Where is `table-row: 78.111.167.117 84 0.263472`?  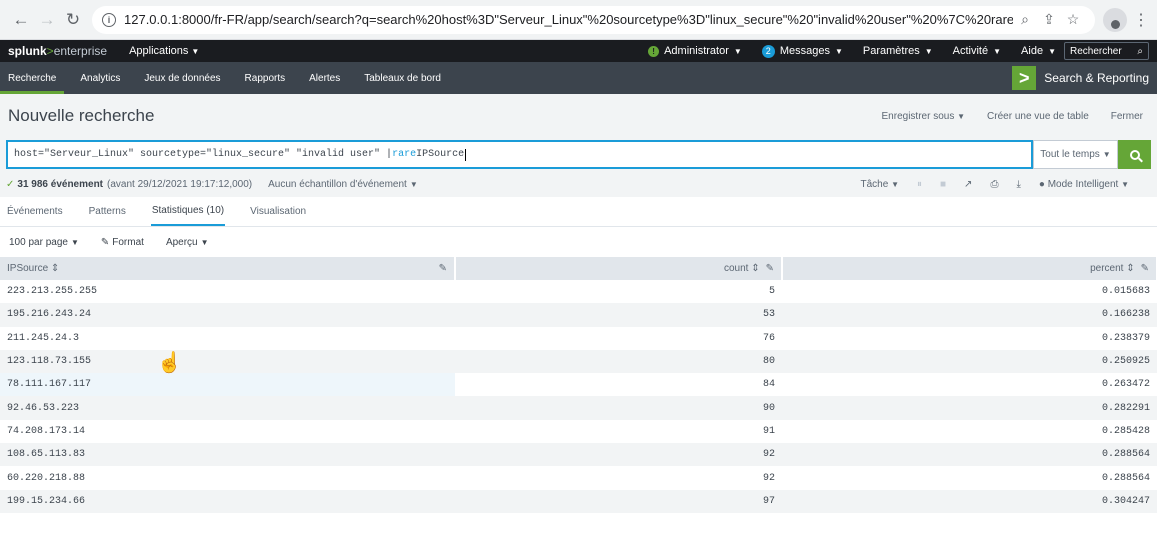 table-row: 78.111.167.117 84 0.263472 is located at coordinates (578, 385).